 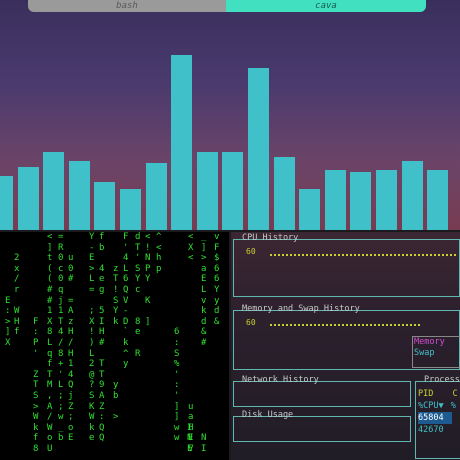 I want to click on table-row: 42670, so click(x=438, y=430).